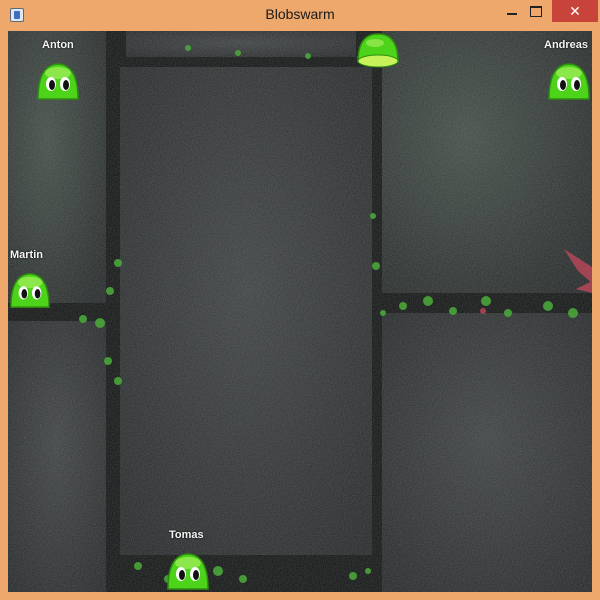 This screenshot has width=600, height=600. I want to click on blob-sprite-unnamed, so click(378, 51).